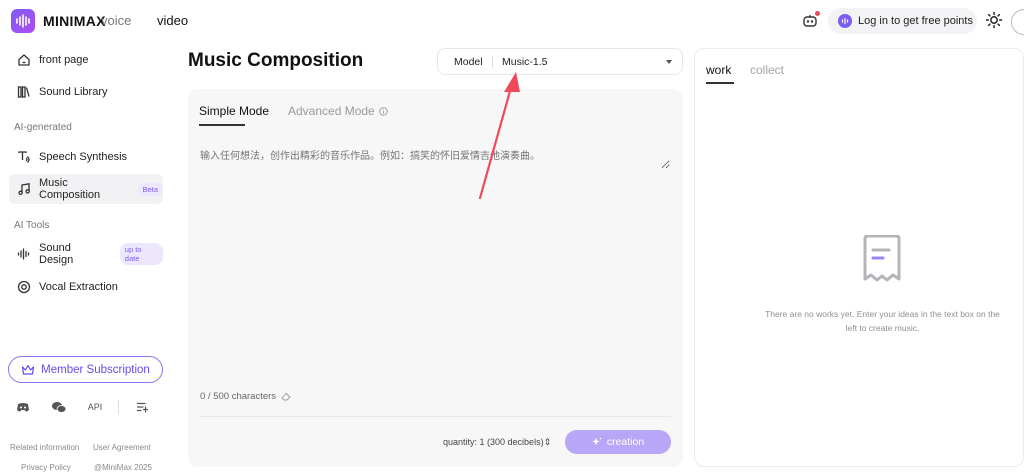  I want to click on brand-logo: MINIMAX, so click(58, 21).